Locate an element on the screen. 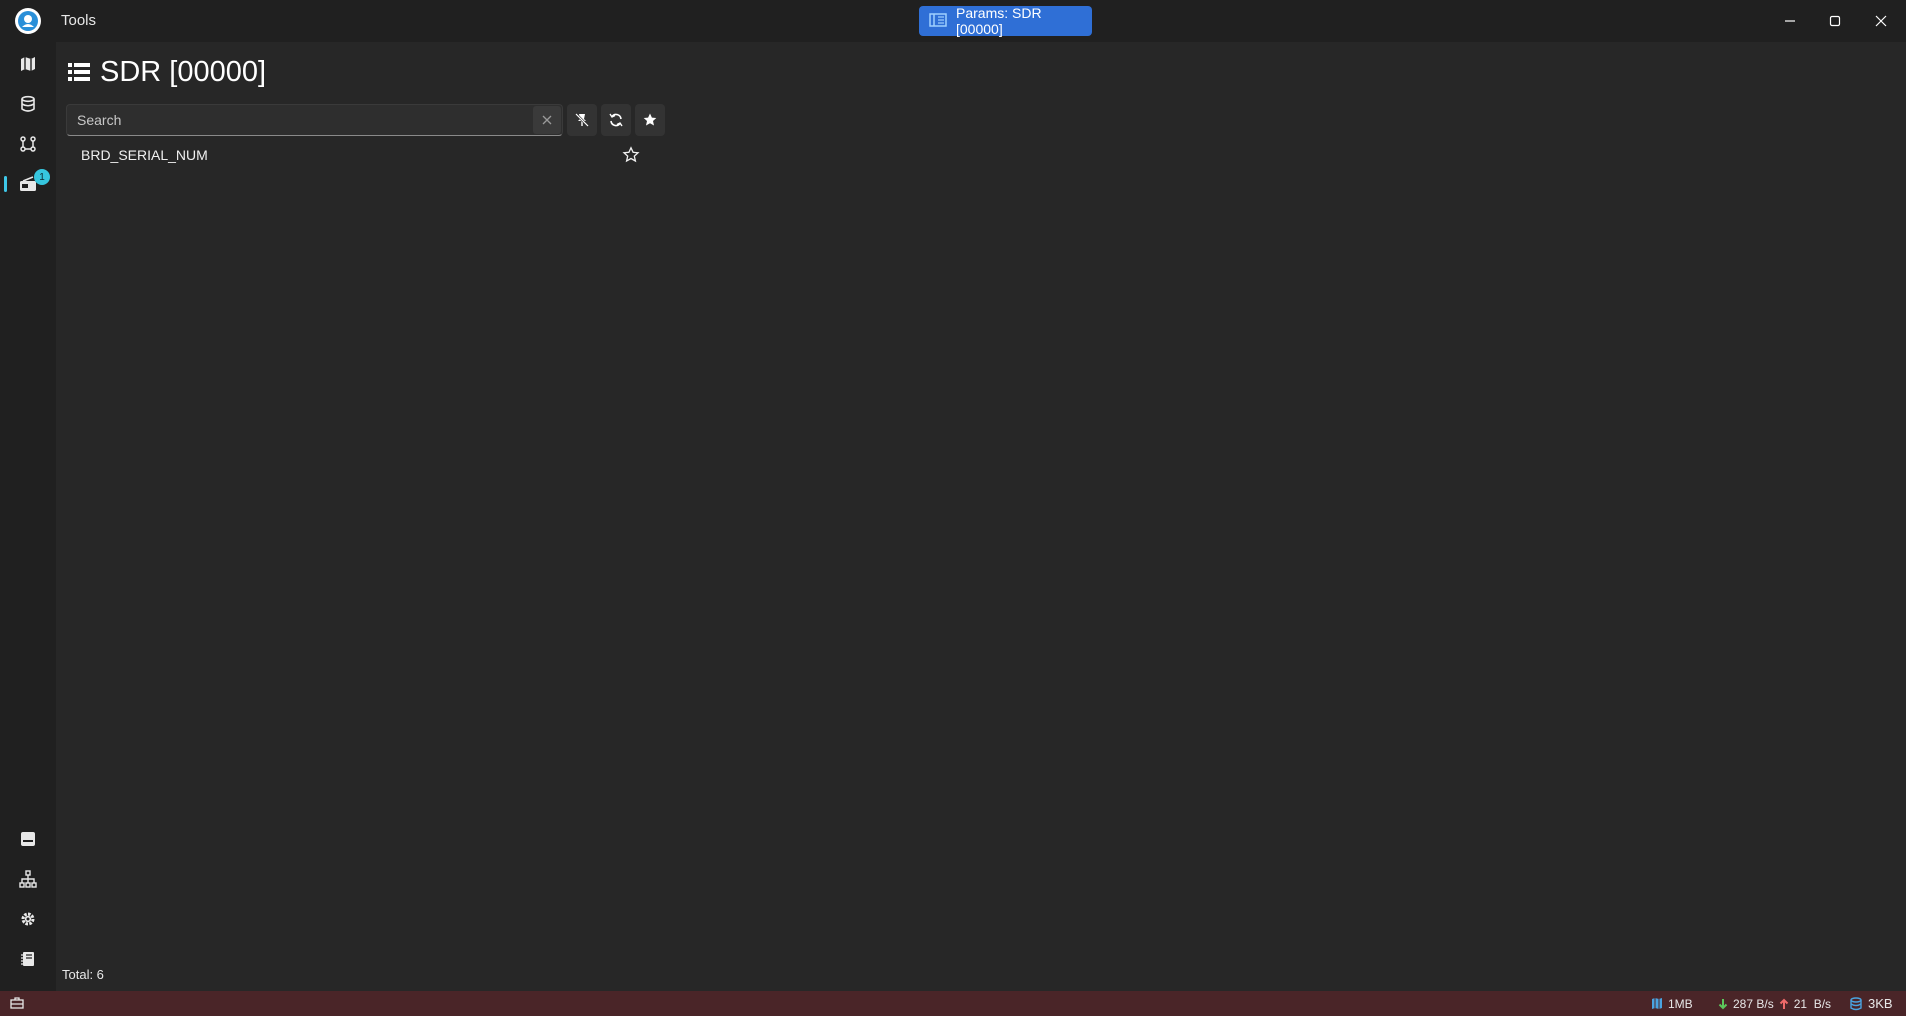 This screenshot has height=1016, width=1906. sidebar-item-network is located at coordinates (28, 879).